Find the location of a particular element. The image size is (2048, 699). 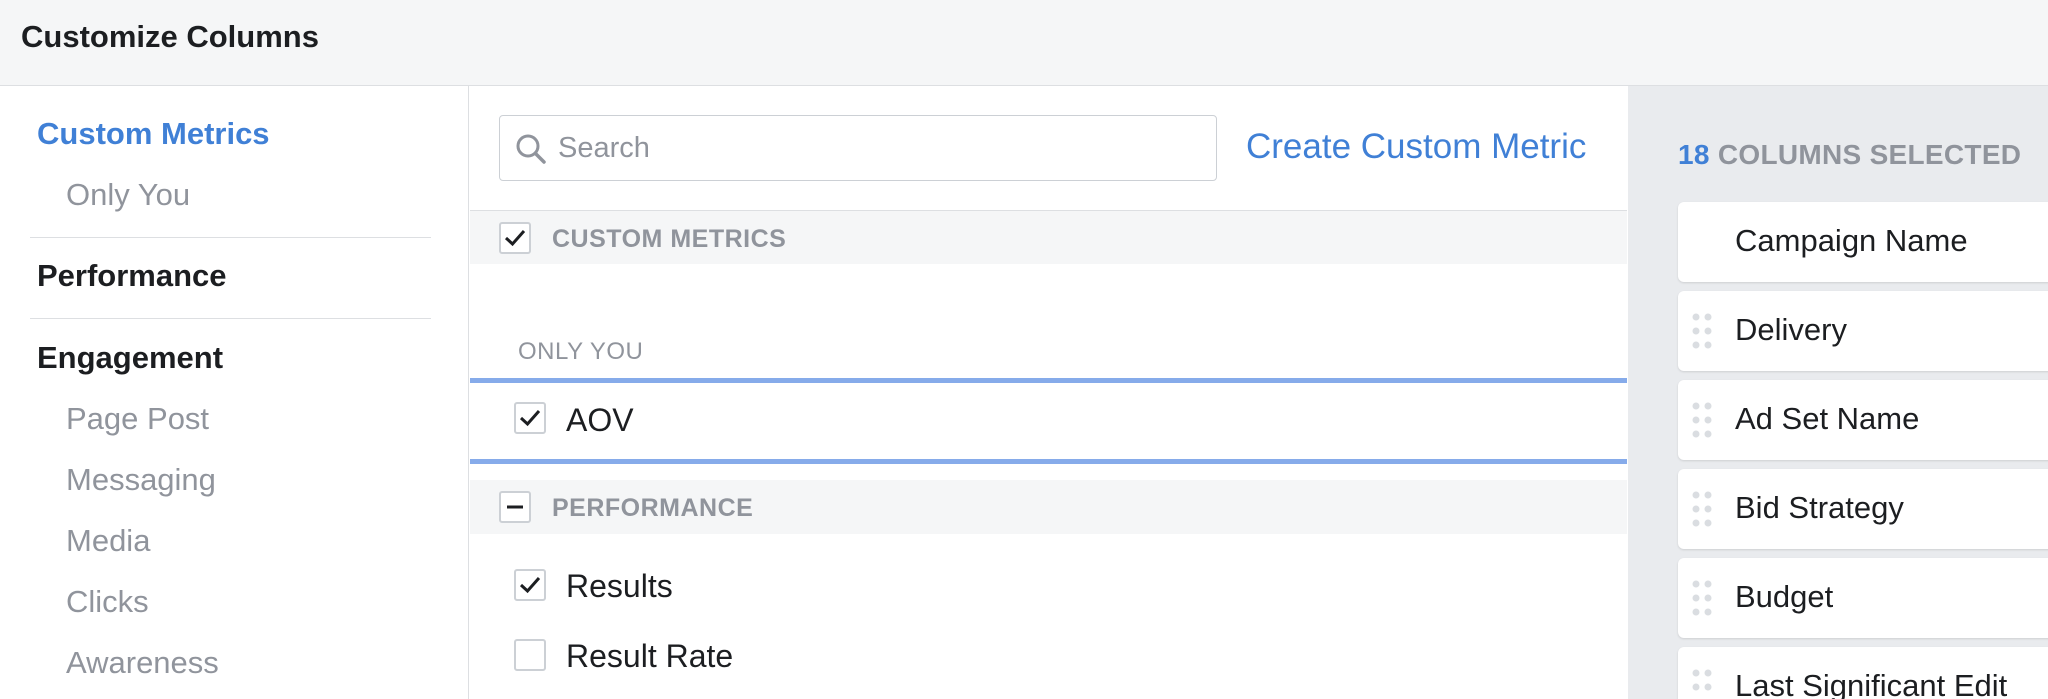

title-bar: Customize Columns is located at coordinates (1024, 43).